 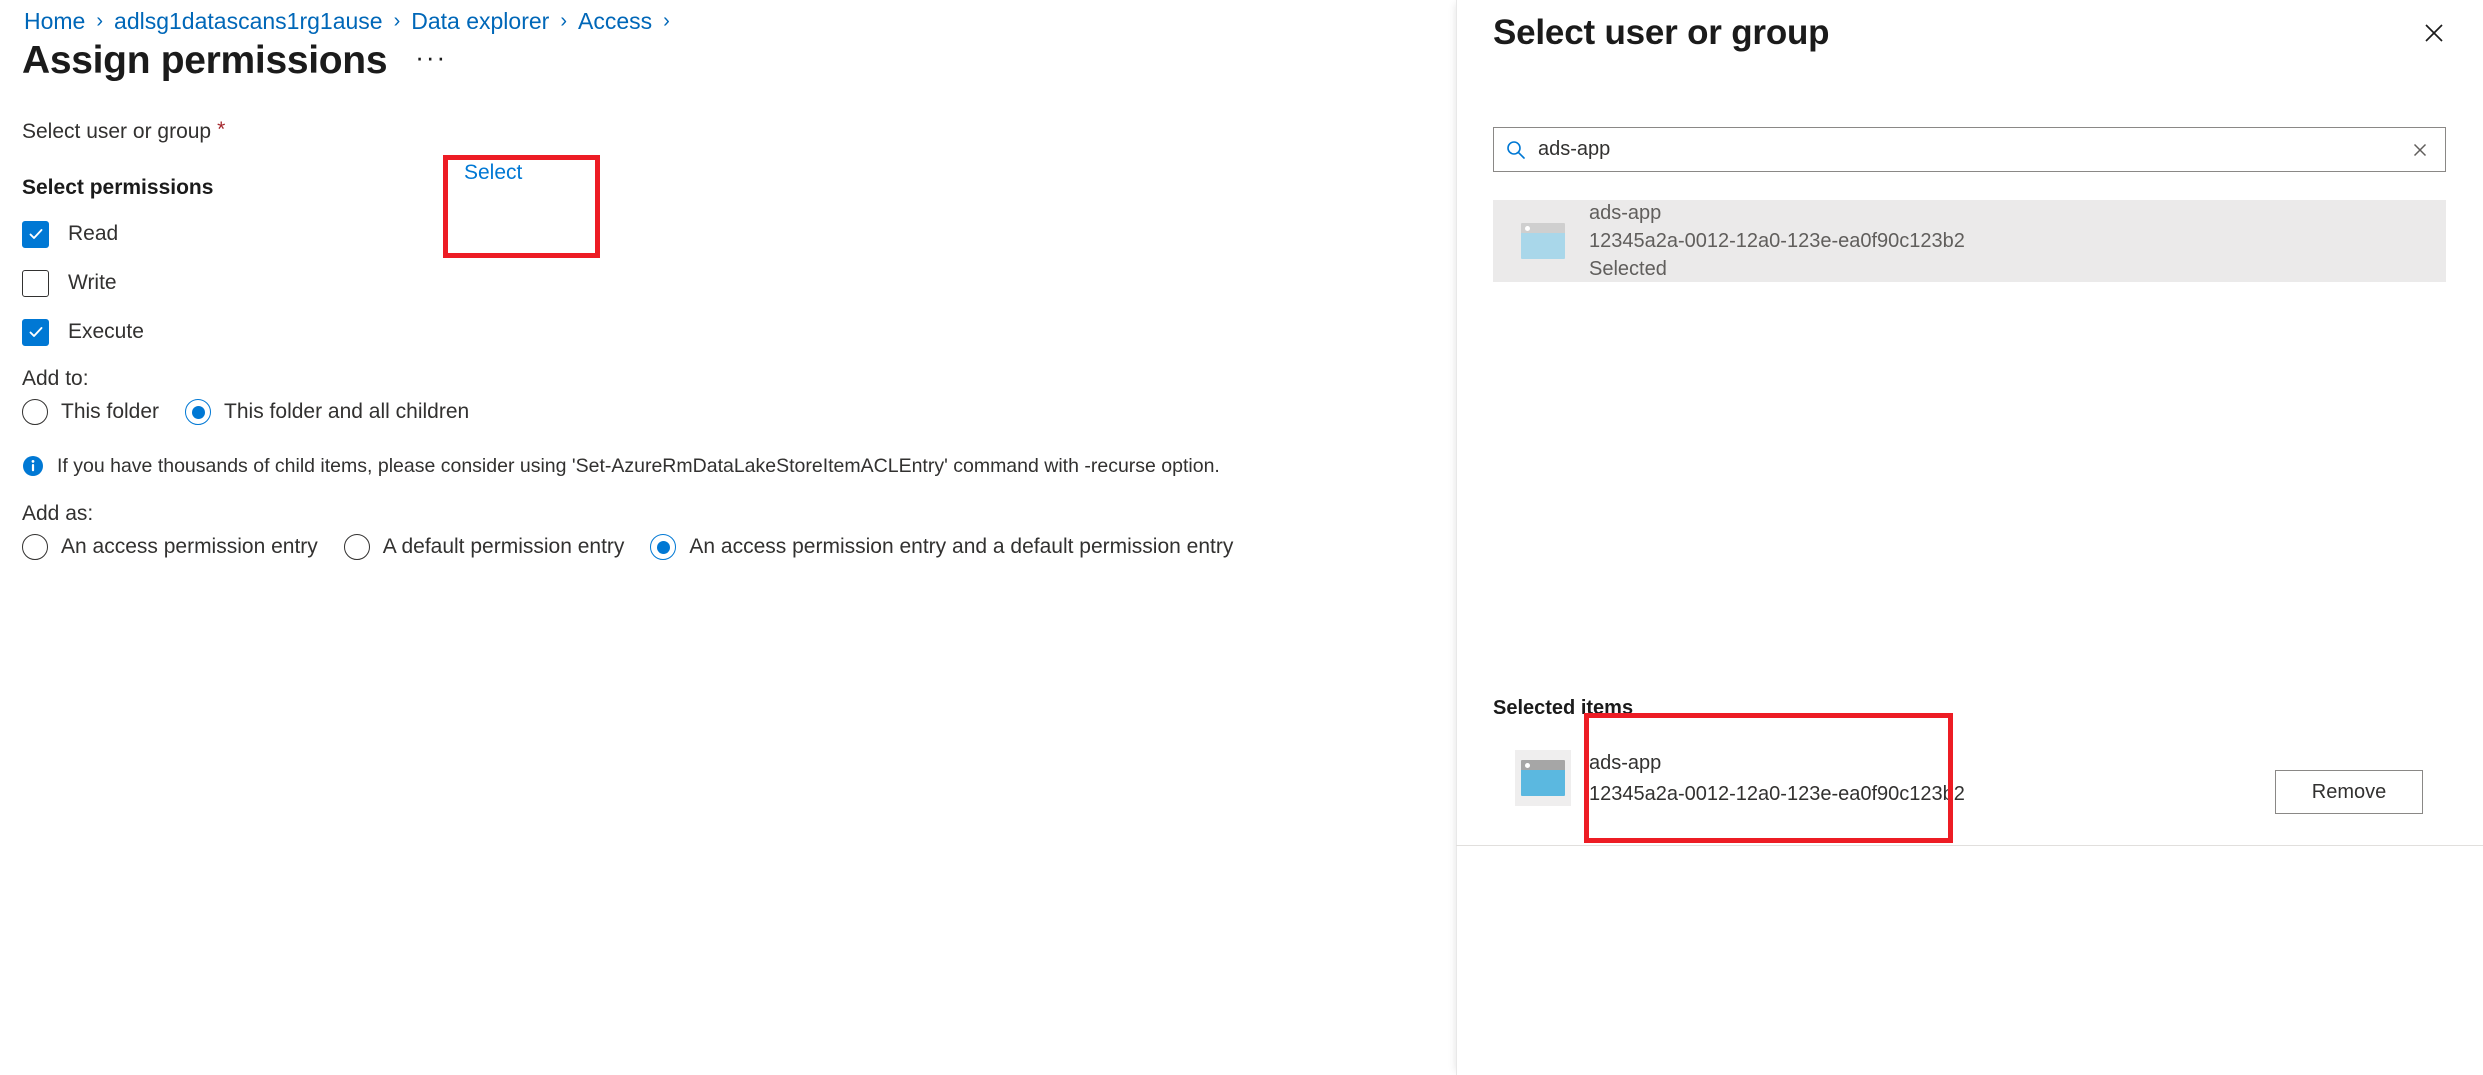 I want to click on default-permission-entry-radio, so click(x=356, y=547).